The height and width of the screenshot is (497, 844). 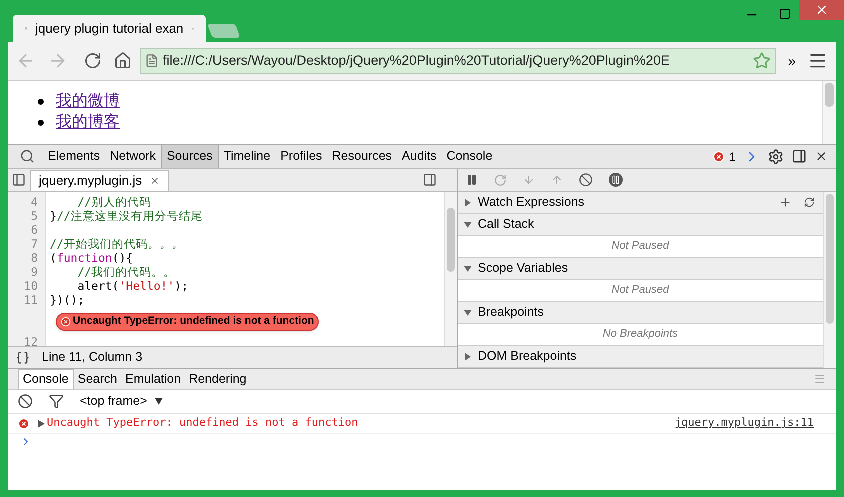 I want to click on expand-icon, so click(x=41, y=424).